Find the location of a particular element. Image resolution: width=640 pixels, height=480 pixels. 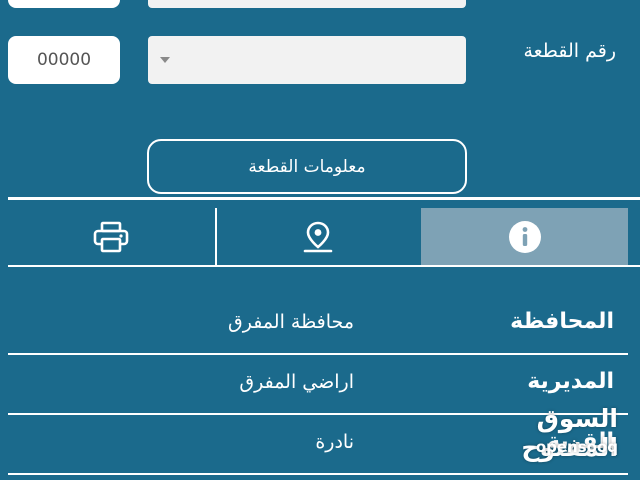

tab-bar is located at coordinates (318, 237).